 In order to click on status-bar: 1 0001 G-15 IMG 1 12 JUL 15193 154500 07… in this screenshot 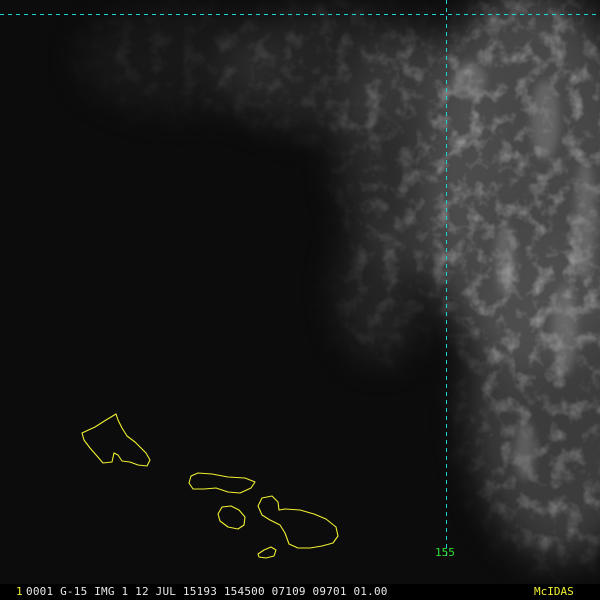, I will do `click(300, 592)`.